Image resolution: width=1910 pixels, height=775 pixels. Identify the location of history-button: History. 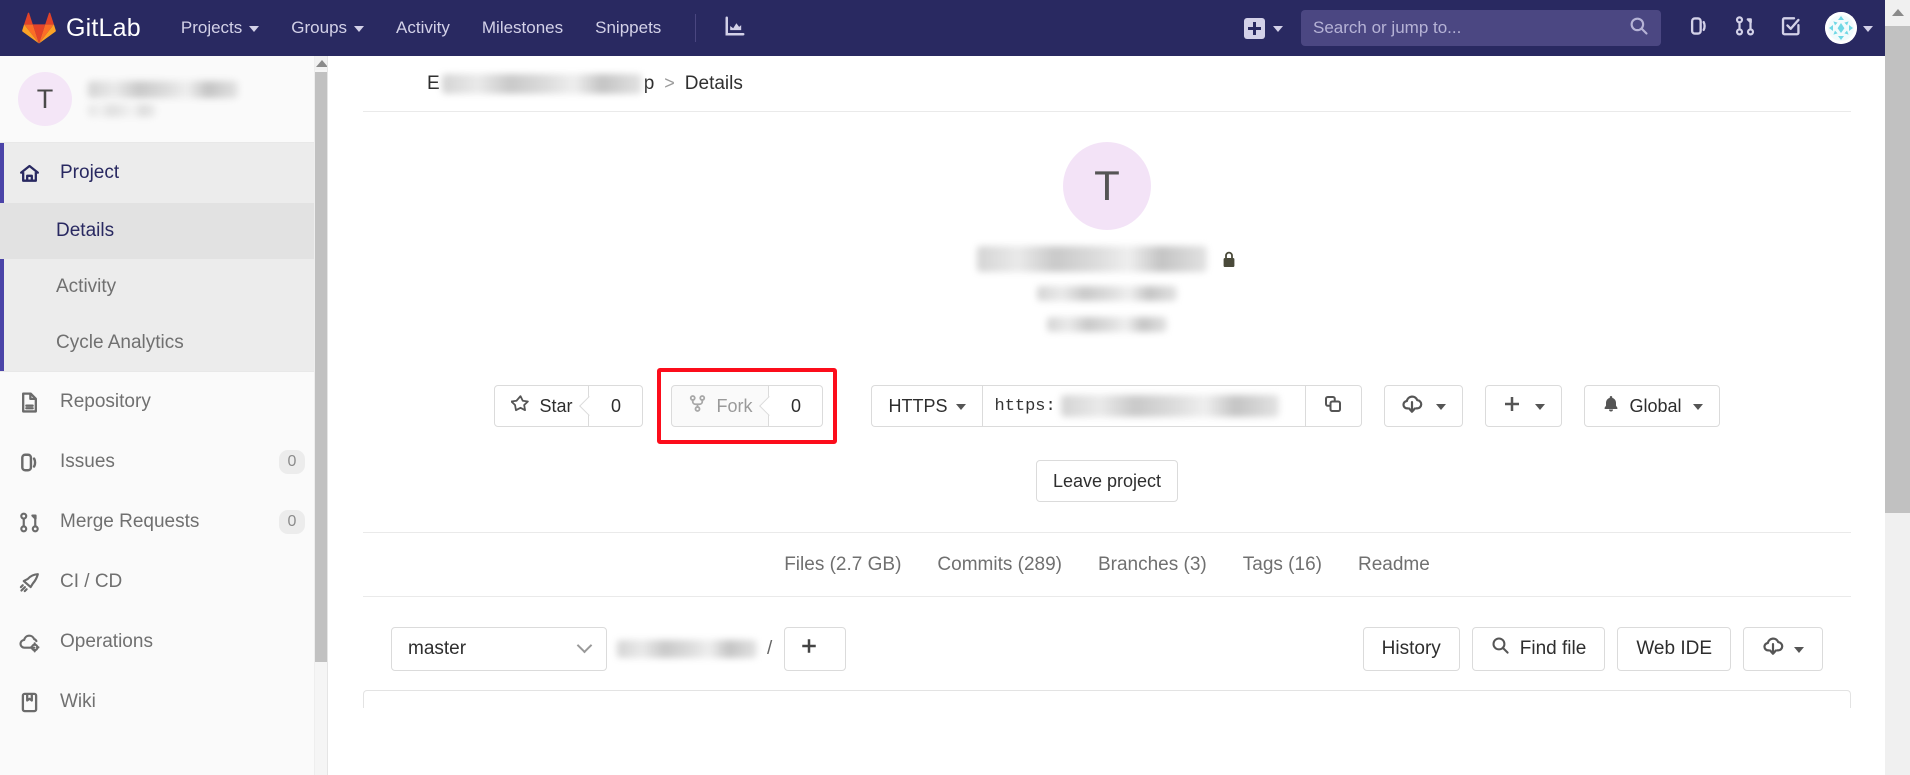
(1411, 648).